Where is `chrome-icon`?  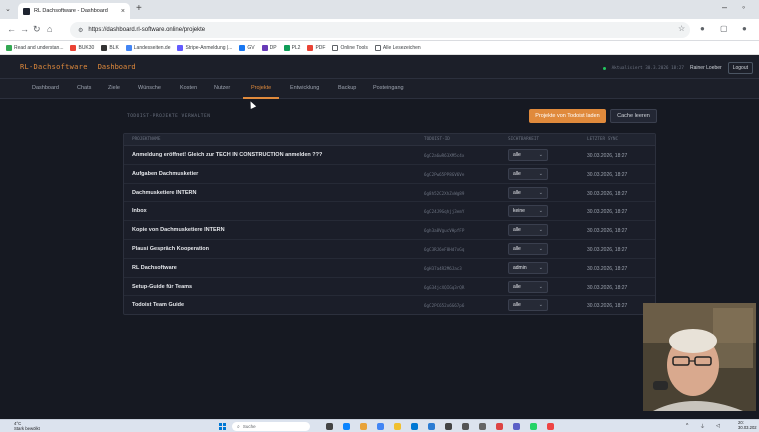 chrome-icon is located at coordinates (380, 426).